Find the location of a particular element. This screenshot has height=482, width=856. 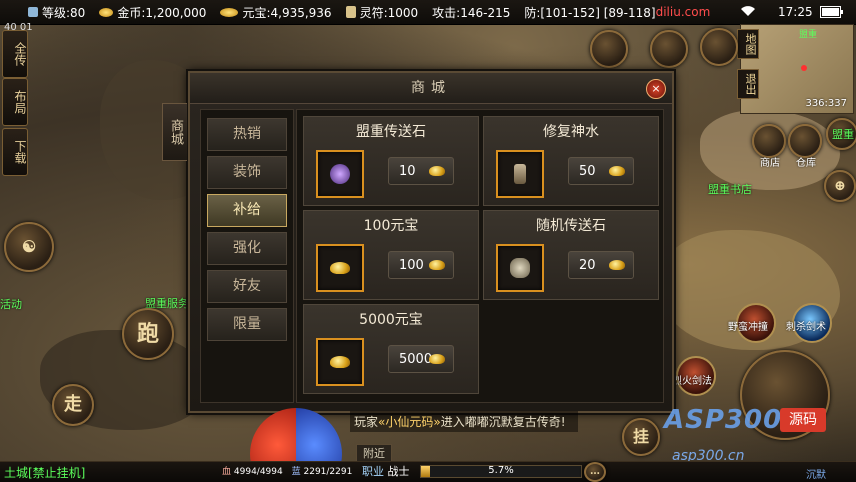

hp-label-icon: 血 is located at coordinates (227, 472).